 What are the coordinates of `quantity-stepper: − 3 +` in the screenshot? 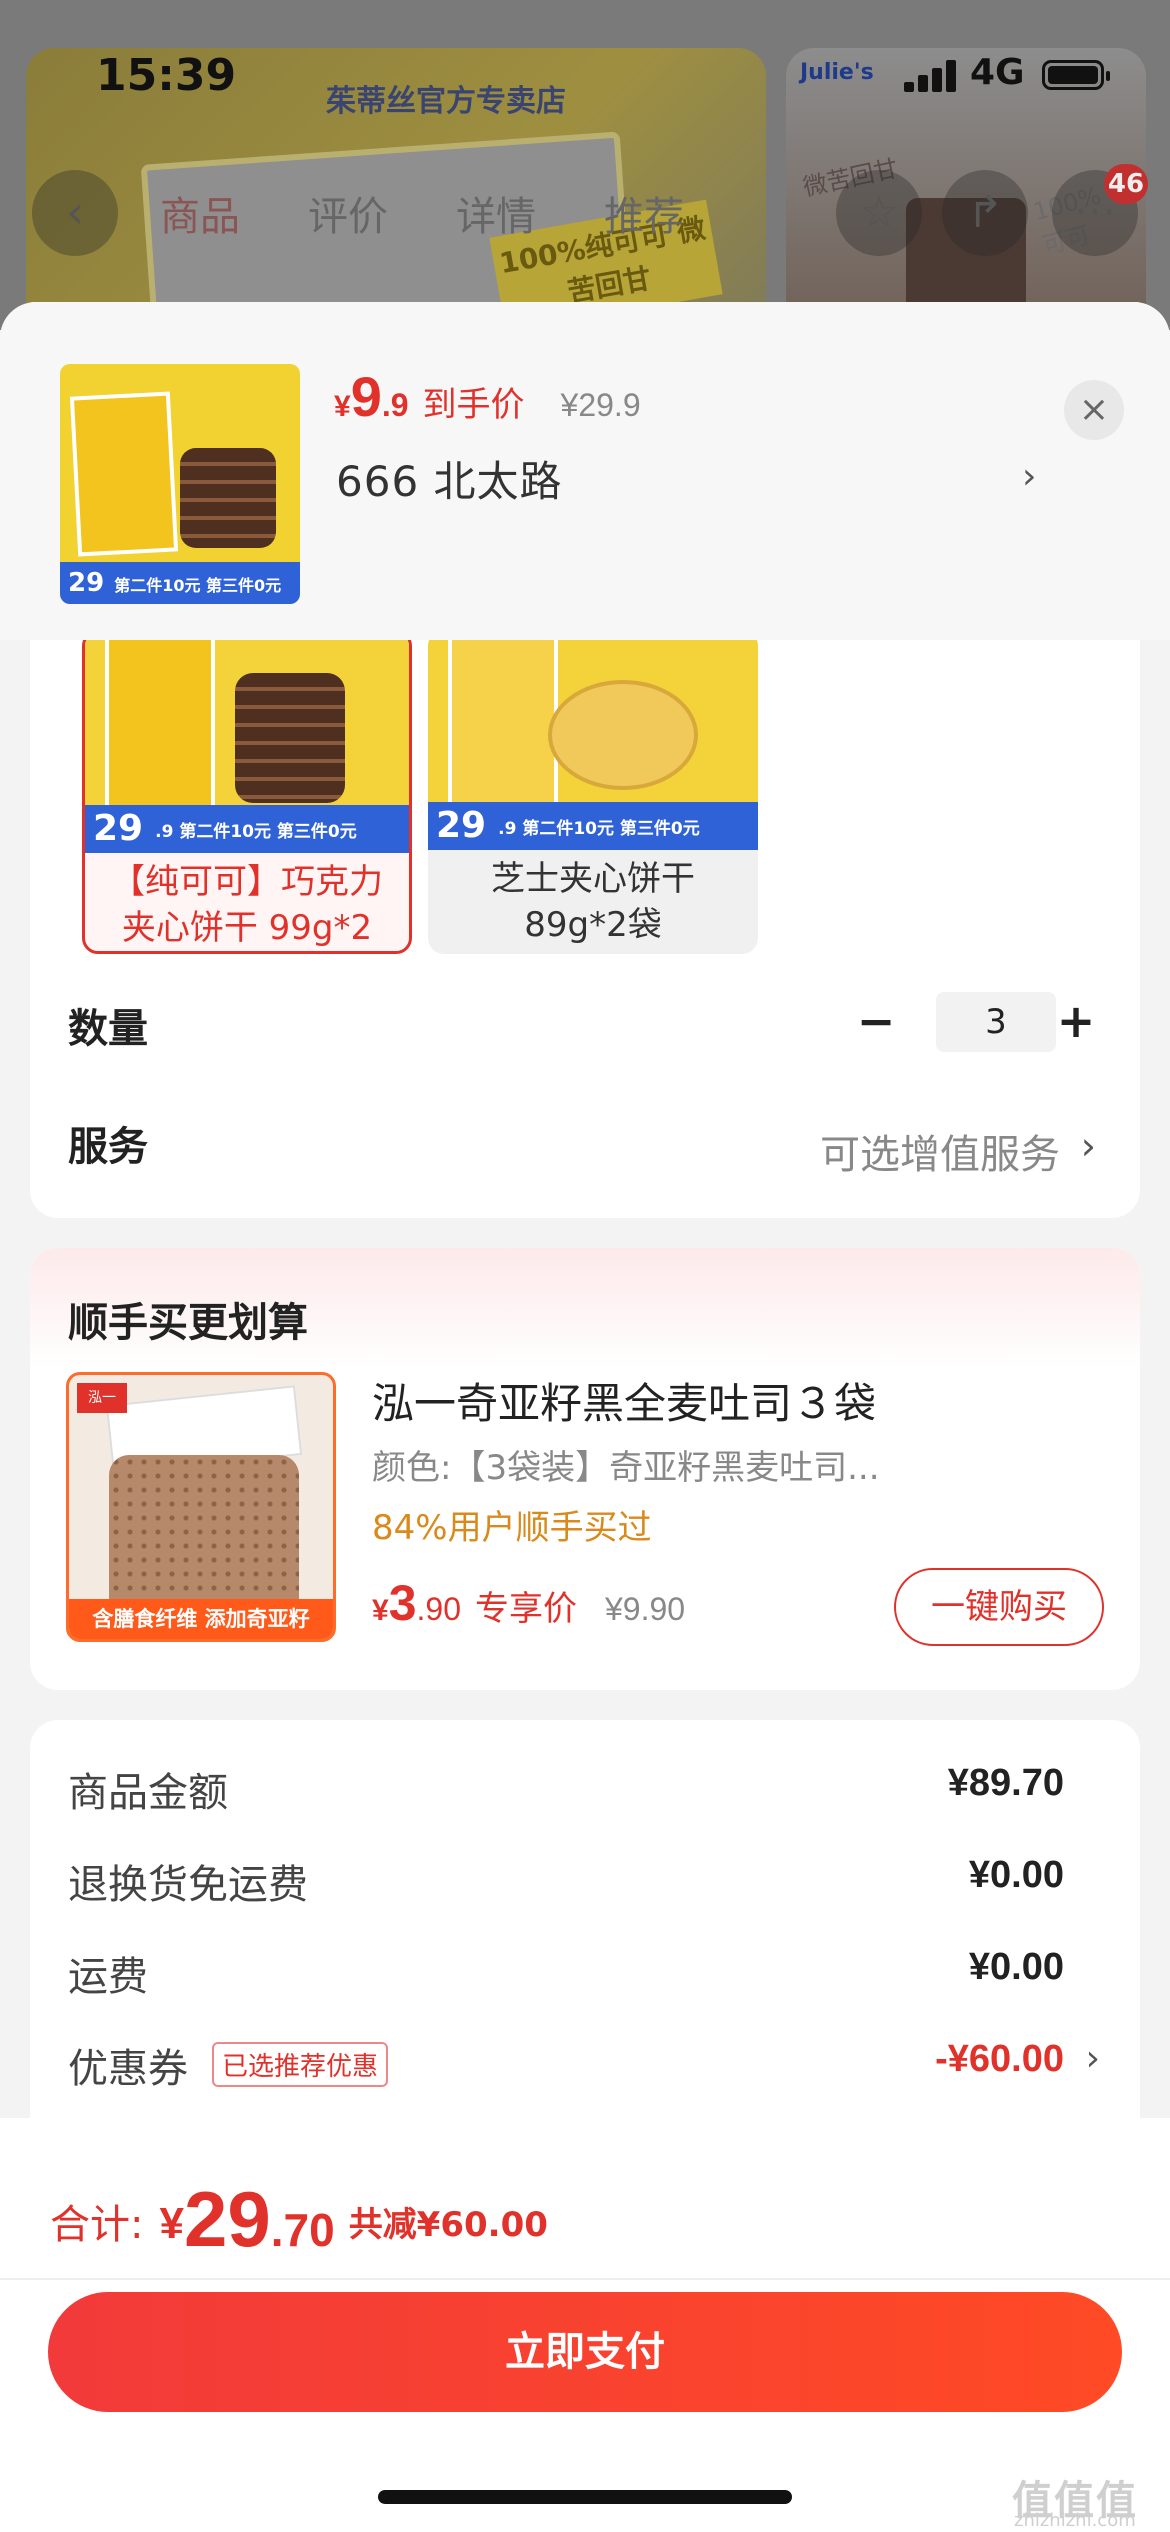 It's located at (976, 1022).